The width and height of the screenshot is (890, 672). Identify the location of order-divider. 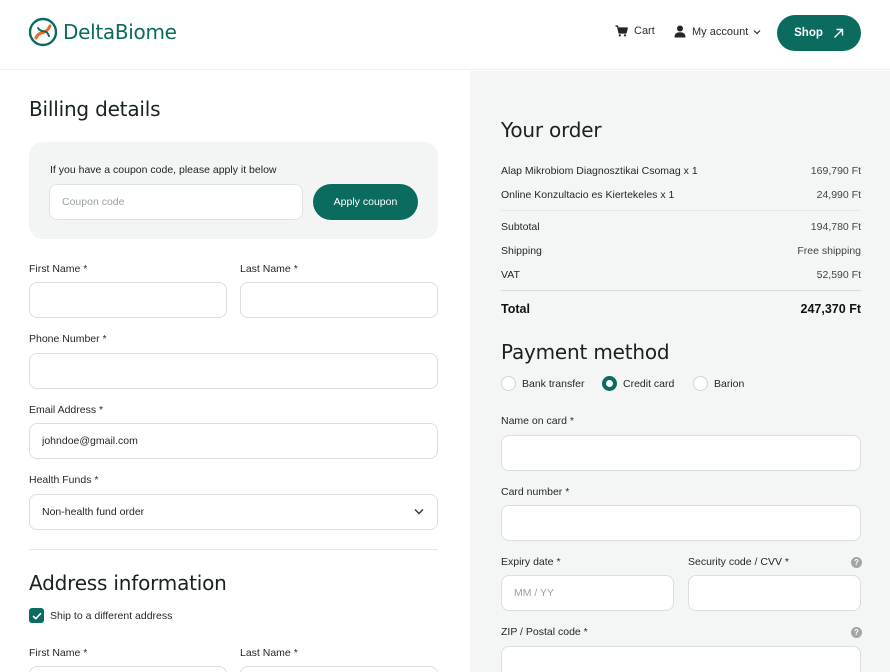
(681, 210).